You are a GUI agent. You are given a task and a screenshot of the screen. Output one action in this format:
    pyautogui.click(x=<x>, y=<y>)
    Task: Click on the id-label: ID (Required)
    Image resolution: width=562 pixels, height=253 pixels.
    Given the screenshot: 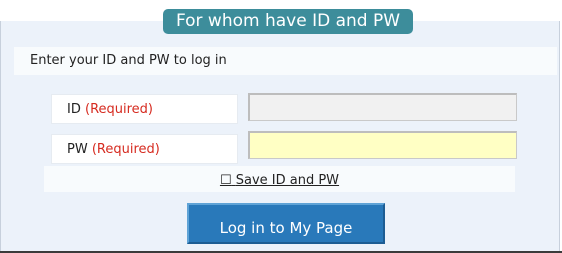 What is the action you would take?
    pyautogui.click(x=144, y=109)
    